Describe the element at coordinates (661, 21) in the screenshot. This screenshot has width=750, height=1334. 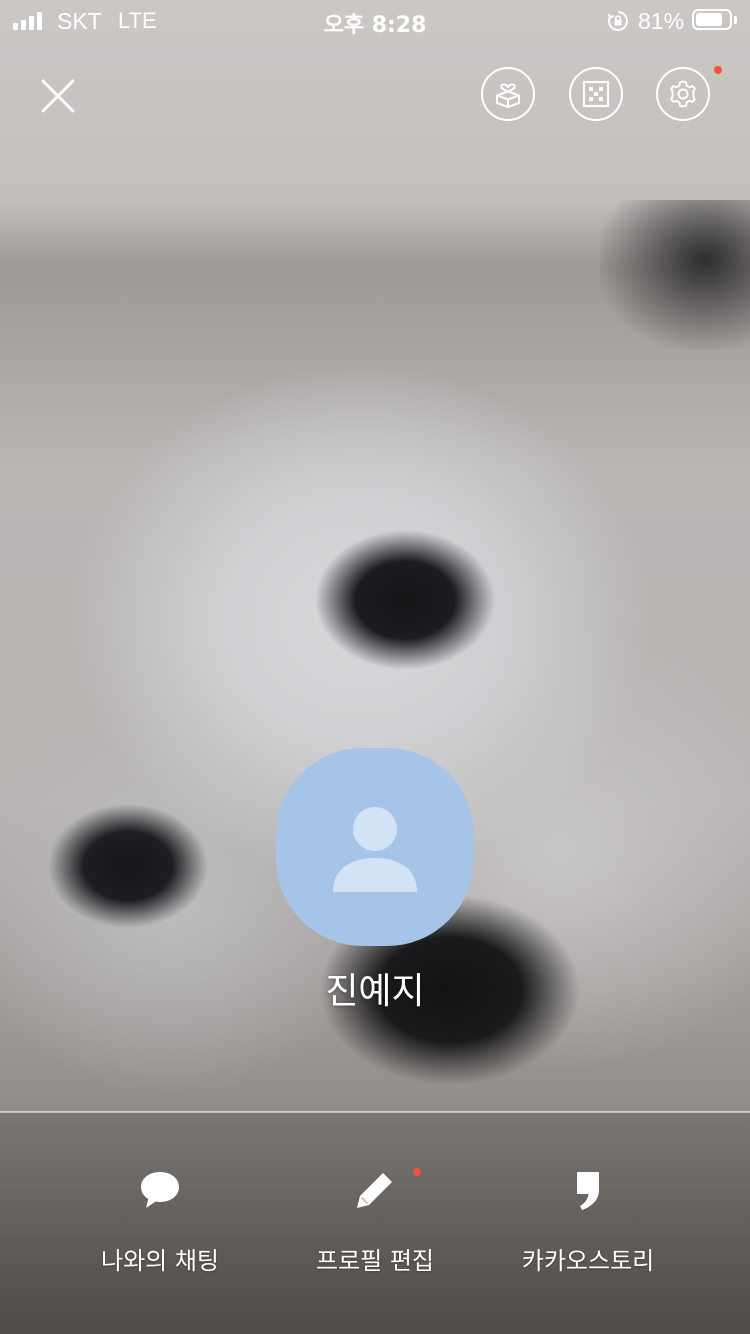
I see `battery-percent: 81%` at that location.